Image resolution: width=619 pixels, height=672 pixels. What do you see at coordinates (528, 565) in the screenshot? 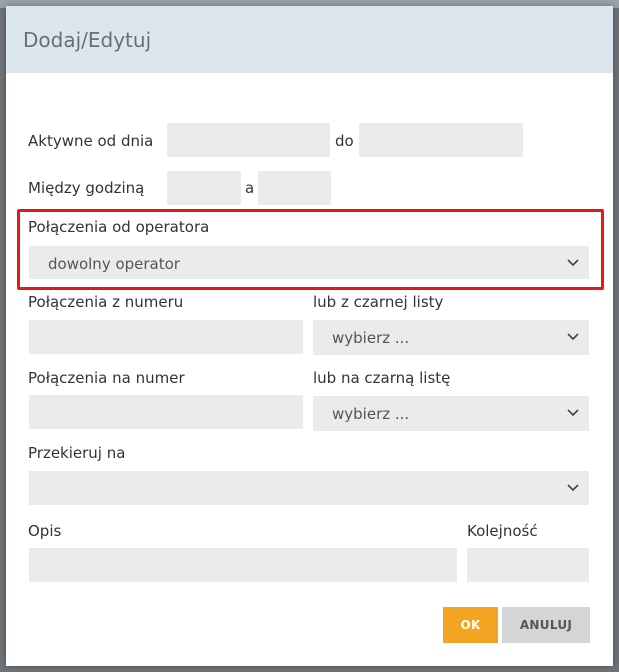
I see `order-input` at bounding box center [528, 565].